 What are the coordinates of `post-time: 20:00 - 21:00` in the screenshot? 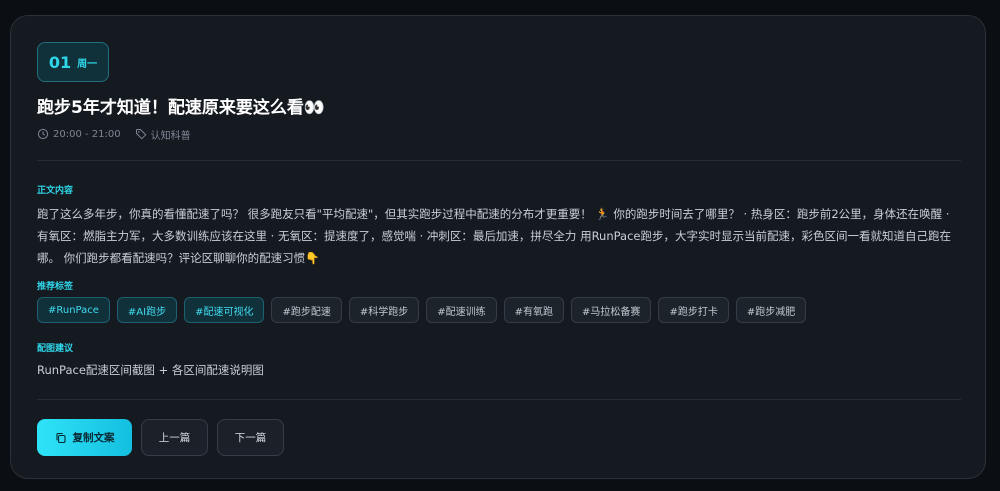 It's located at (87, 134).